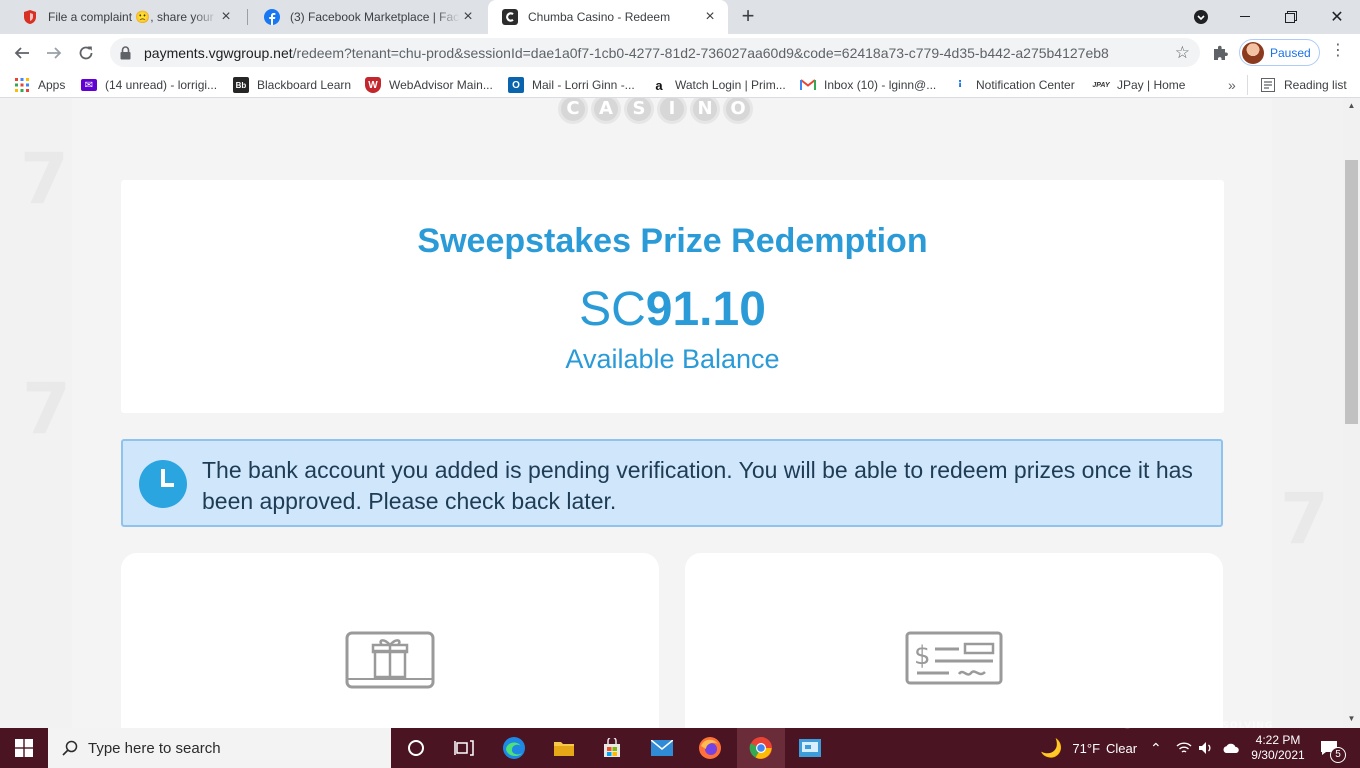 The width and height of the screenshot is (1360, 768). I want to click on scroll-up-arrow-icon: ▲, so click(1351, 106).